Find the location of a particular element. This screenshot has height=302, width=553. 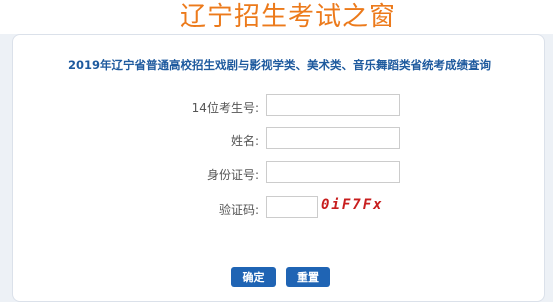

form-title: 2019年辽宁省普通高校招生戏剧与影视学类、美术类、音乐舞蹈类省统考成绩查询 is located at coordinates (279, 65).